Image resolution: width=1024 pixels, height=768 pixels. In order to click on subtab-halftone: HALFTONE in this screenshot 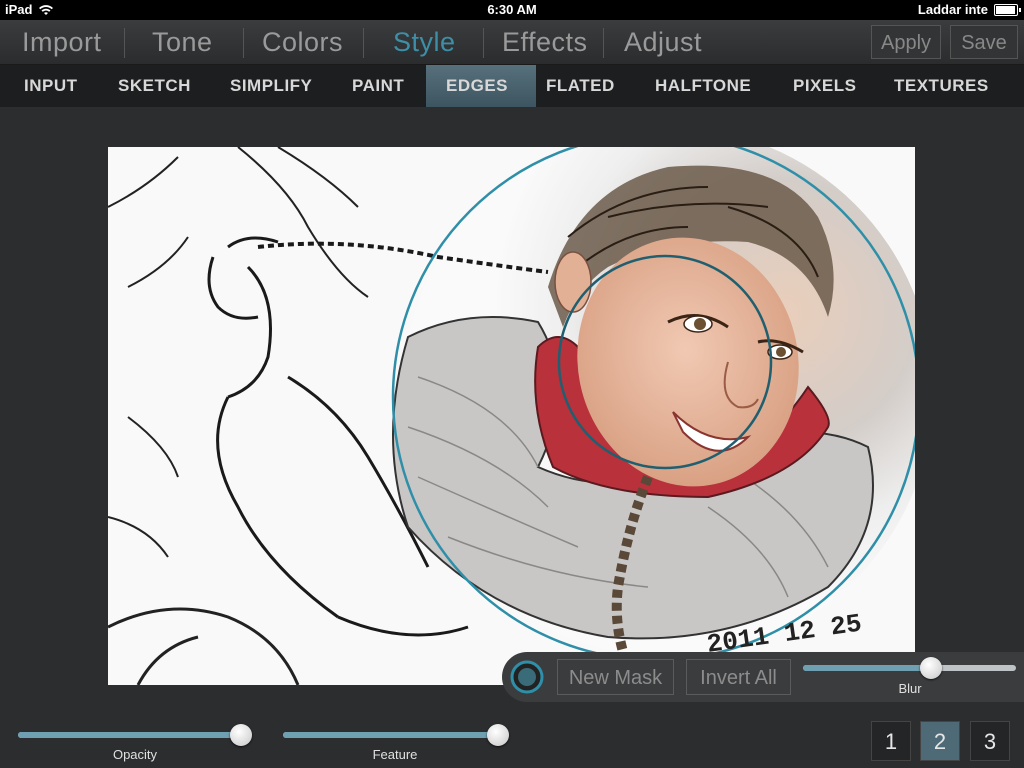, I will do `click(703, 86)`.